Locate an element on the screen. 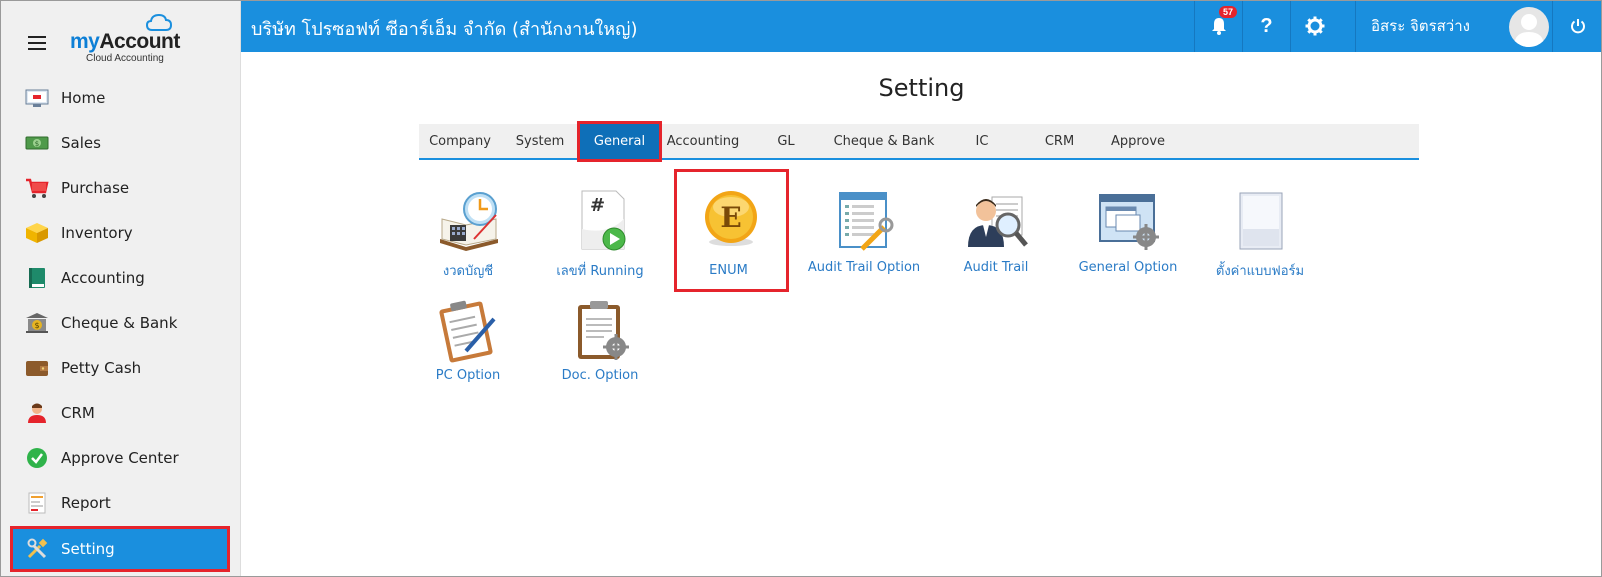 The height and width of the screenshot is (577, 1602). tile-accounting-period: งวดบัญชี is located at coordinates (468, 231).